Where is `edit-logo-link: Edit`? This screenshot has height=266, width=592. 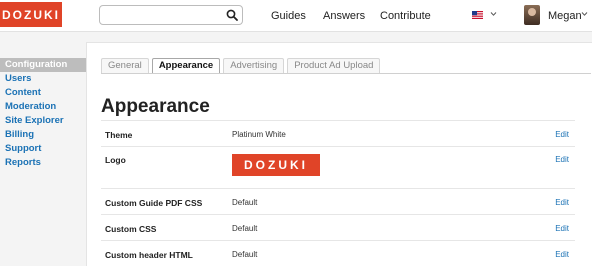
edit-logo-link: Edit is located at coordinates (562, 159).